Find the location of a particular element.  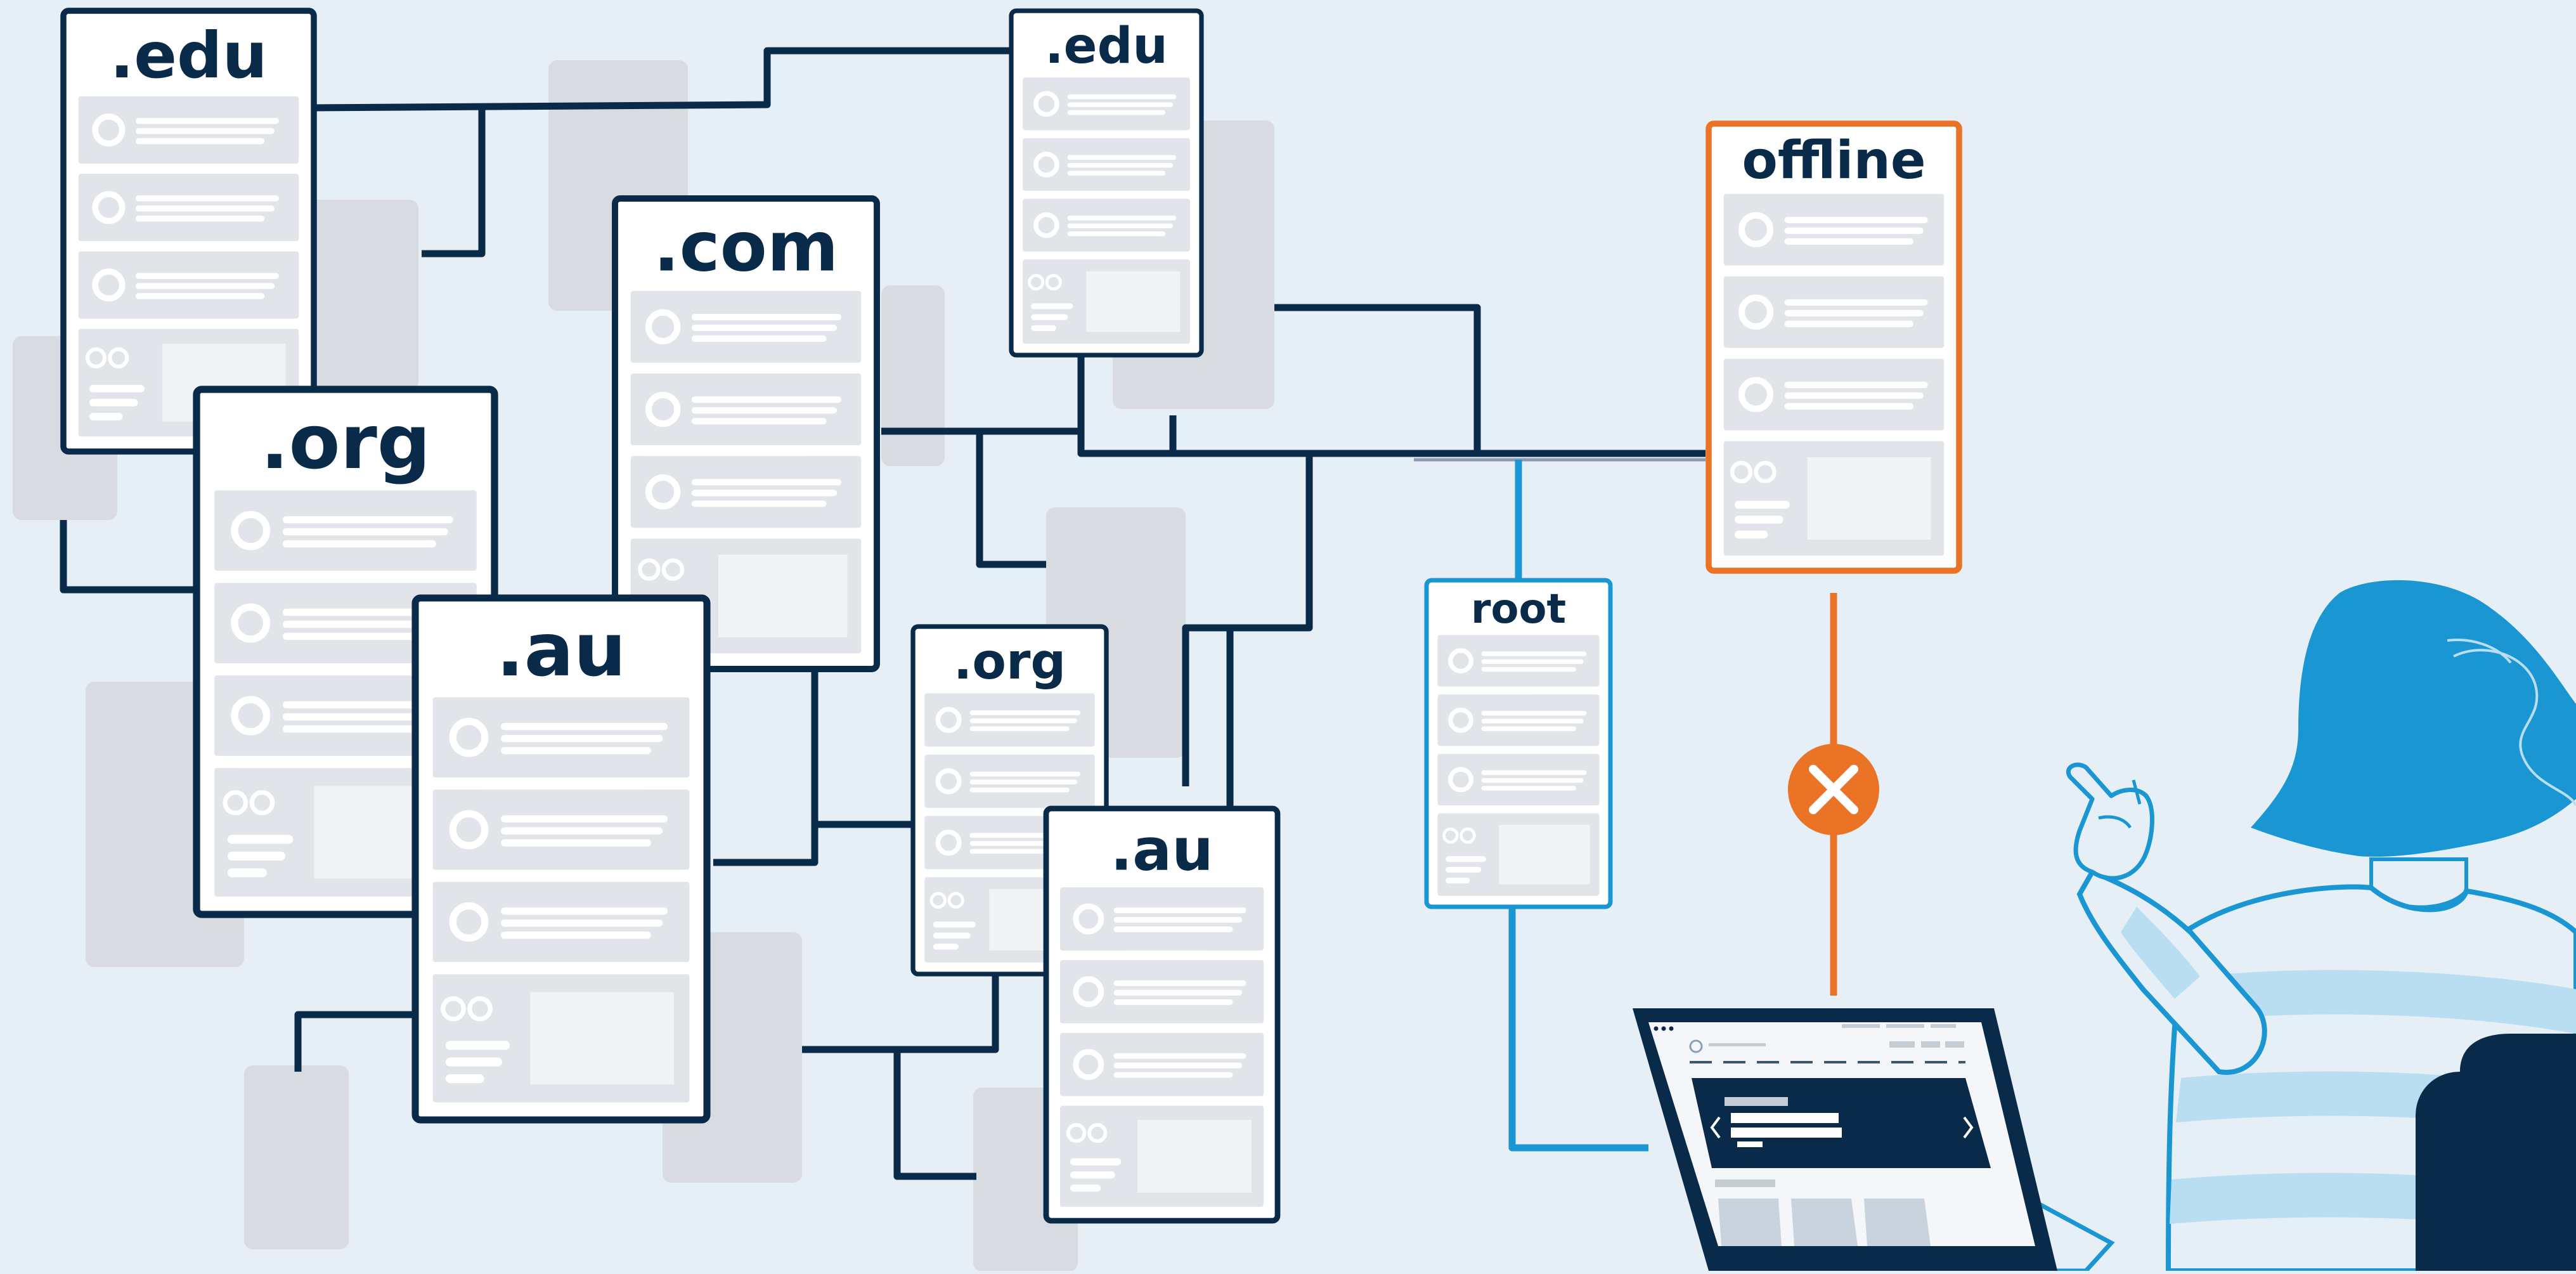

server-card-au: .au is located at coordinates (561, 859).